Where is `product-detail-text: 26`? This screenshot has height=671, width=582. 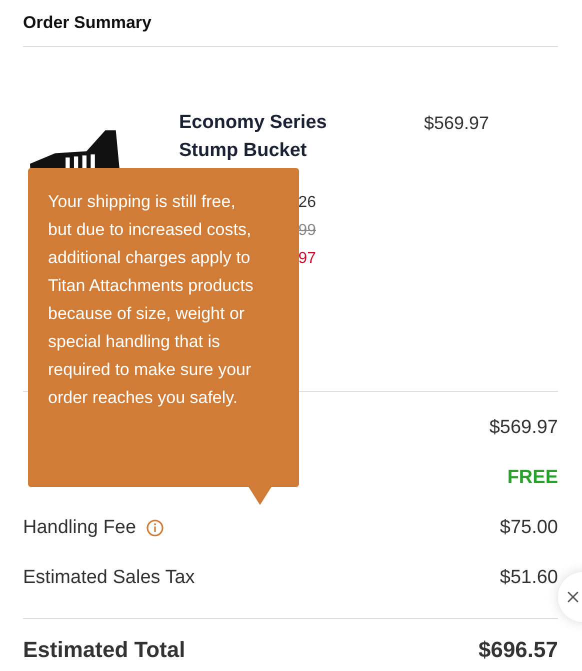
product-detail-text: 26 is located at coordinates (307, 203).